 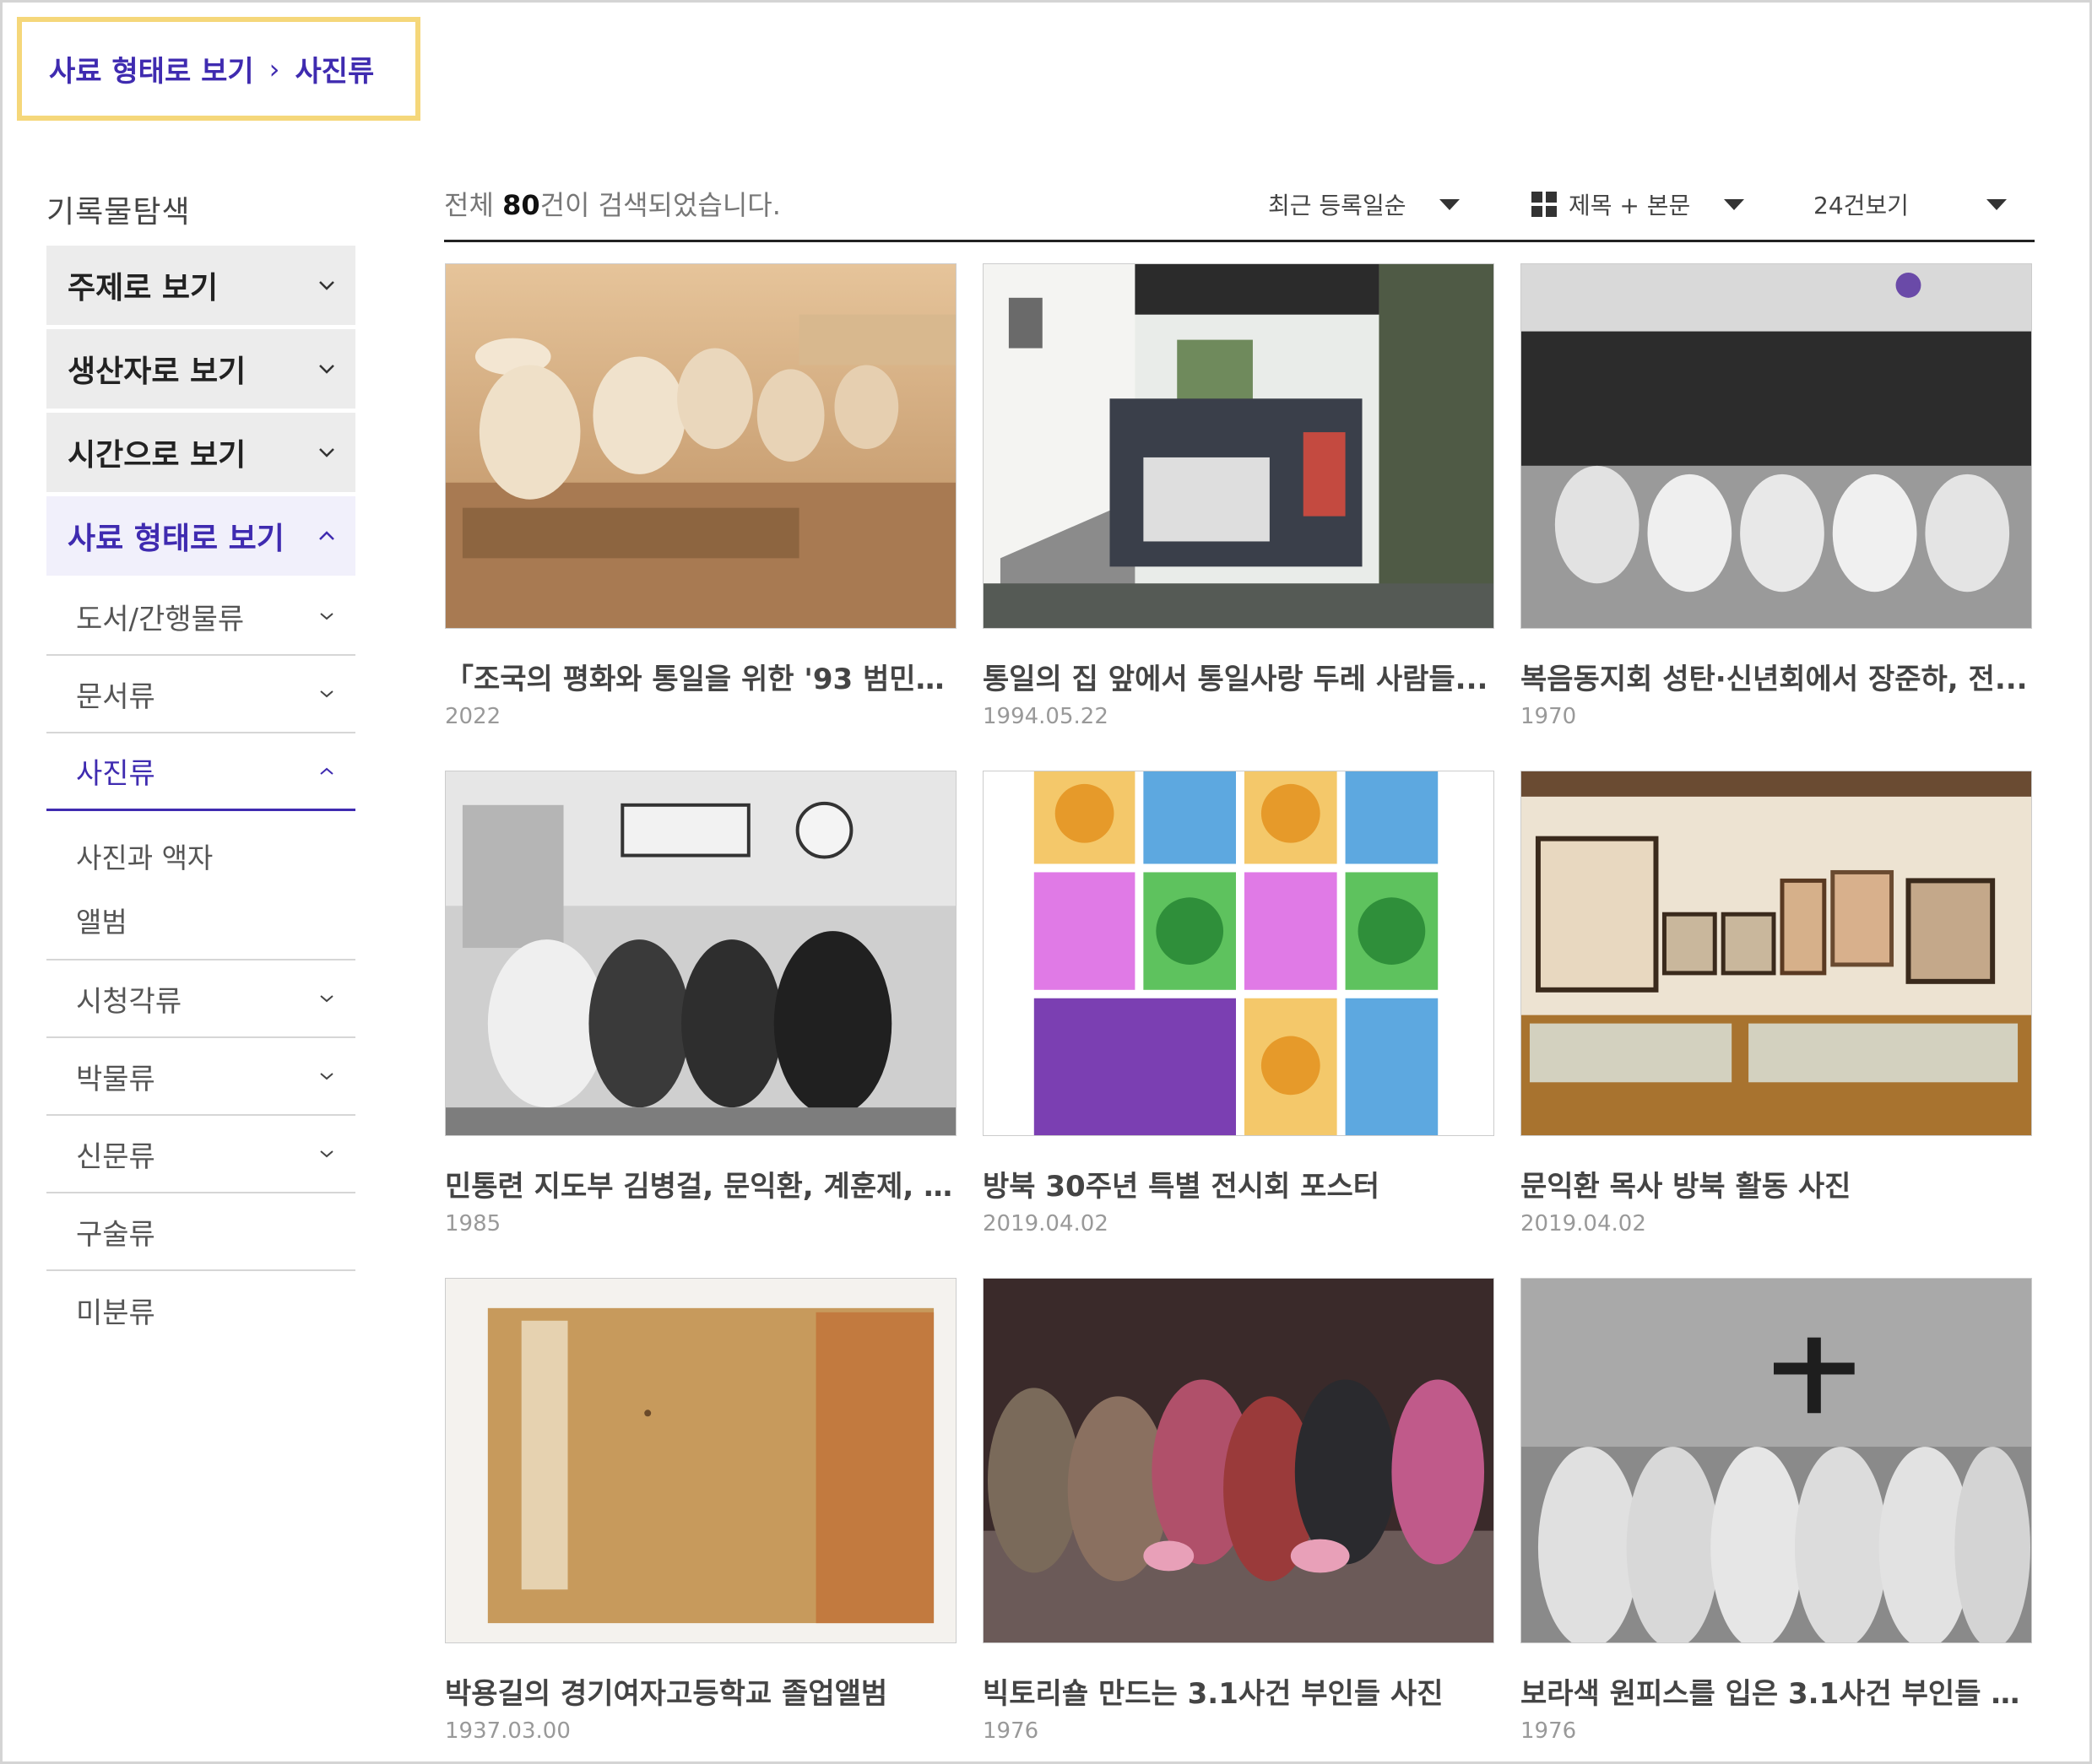 I want to click on card-date: 1970, so click(x=1548, y=716).